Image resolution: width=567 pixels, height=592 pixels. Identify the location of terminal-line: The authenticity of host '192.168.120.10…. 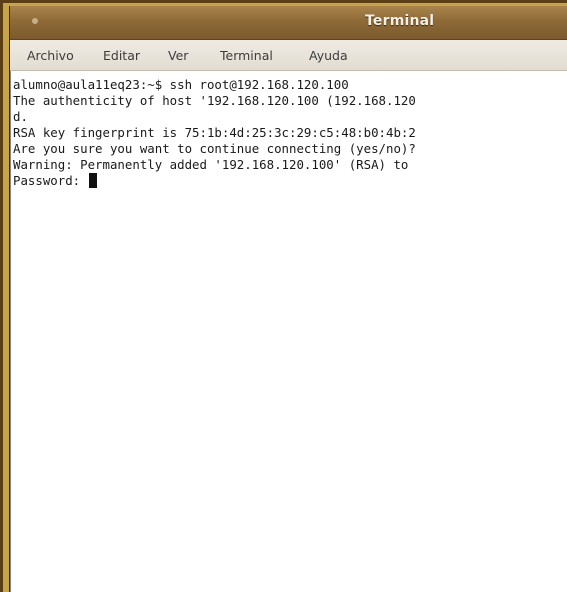
(214, 100).